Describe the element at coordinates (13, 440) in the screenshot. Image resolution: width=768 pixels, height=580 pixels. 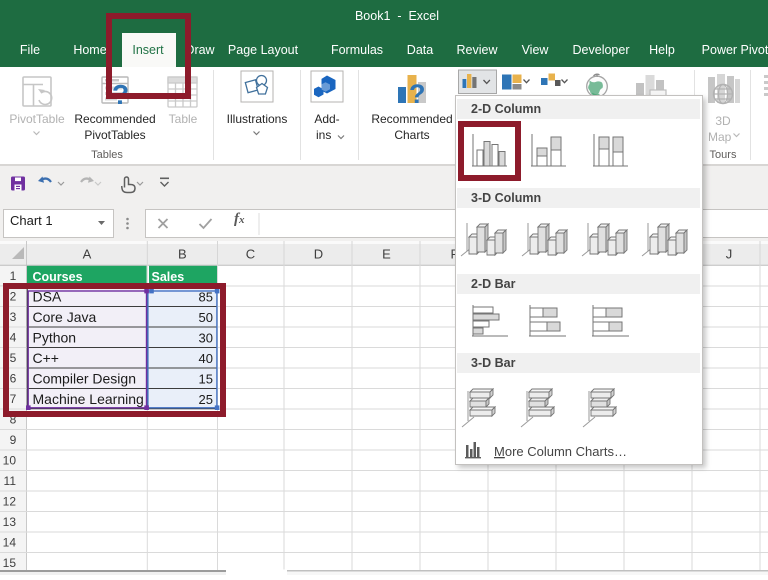
I see `svg-text: 9` at that location.